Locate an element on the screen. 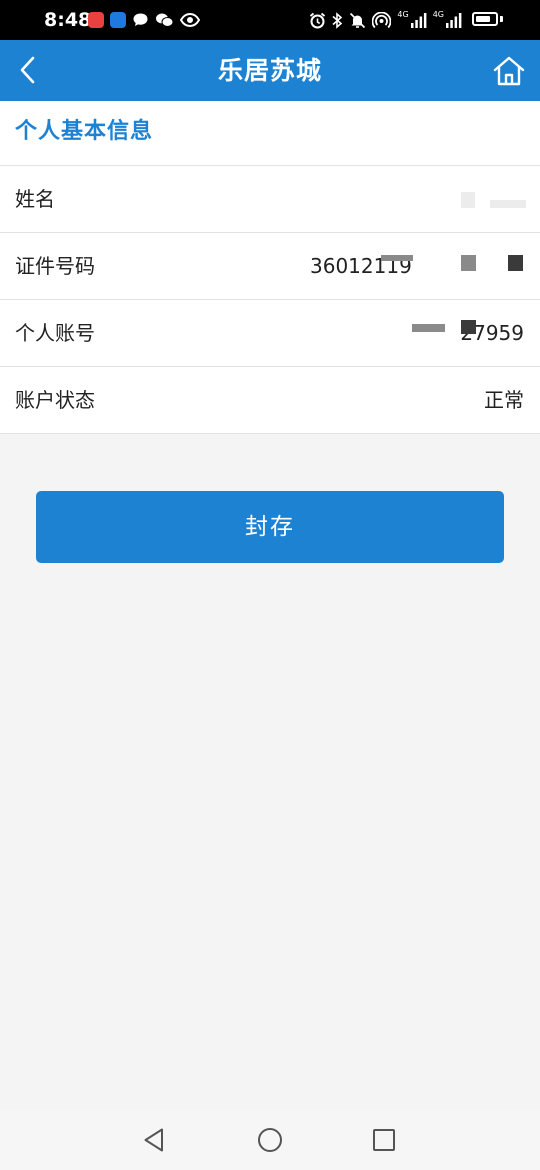 Image resolution: width=540 pixels, height=1170 pixels. info-label: 账户状态 is located at coordinates (55, 400).